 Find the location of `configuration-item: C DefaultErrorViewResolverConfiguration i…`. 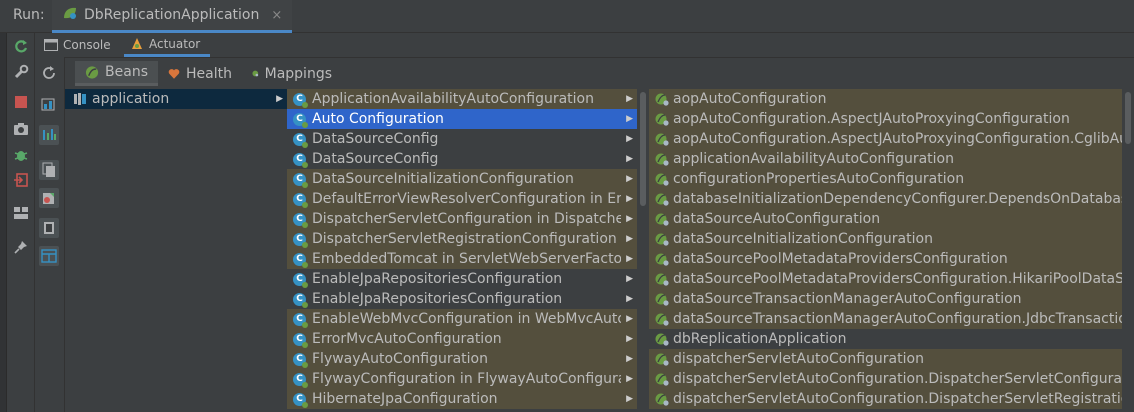

configuration-item: C DefaultErrorViewResolverConfiguration i… is located at coordinates (462, 199).